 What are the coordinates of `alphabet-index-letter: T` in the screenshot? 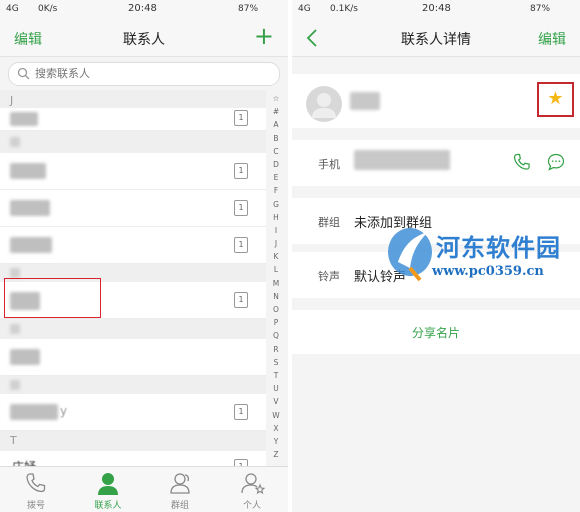 It's located at (276, 375).